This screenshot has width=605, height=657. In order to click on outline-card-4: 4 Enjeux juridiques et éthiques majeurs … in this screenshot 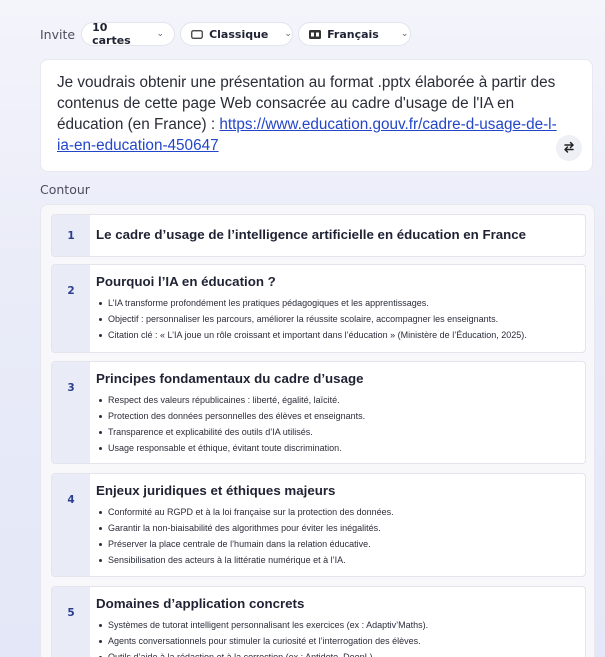, I will do `click(318, 525)`.